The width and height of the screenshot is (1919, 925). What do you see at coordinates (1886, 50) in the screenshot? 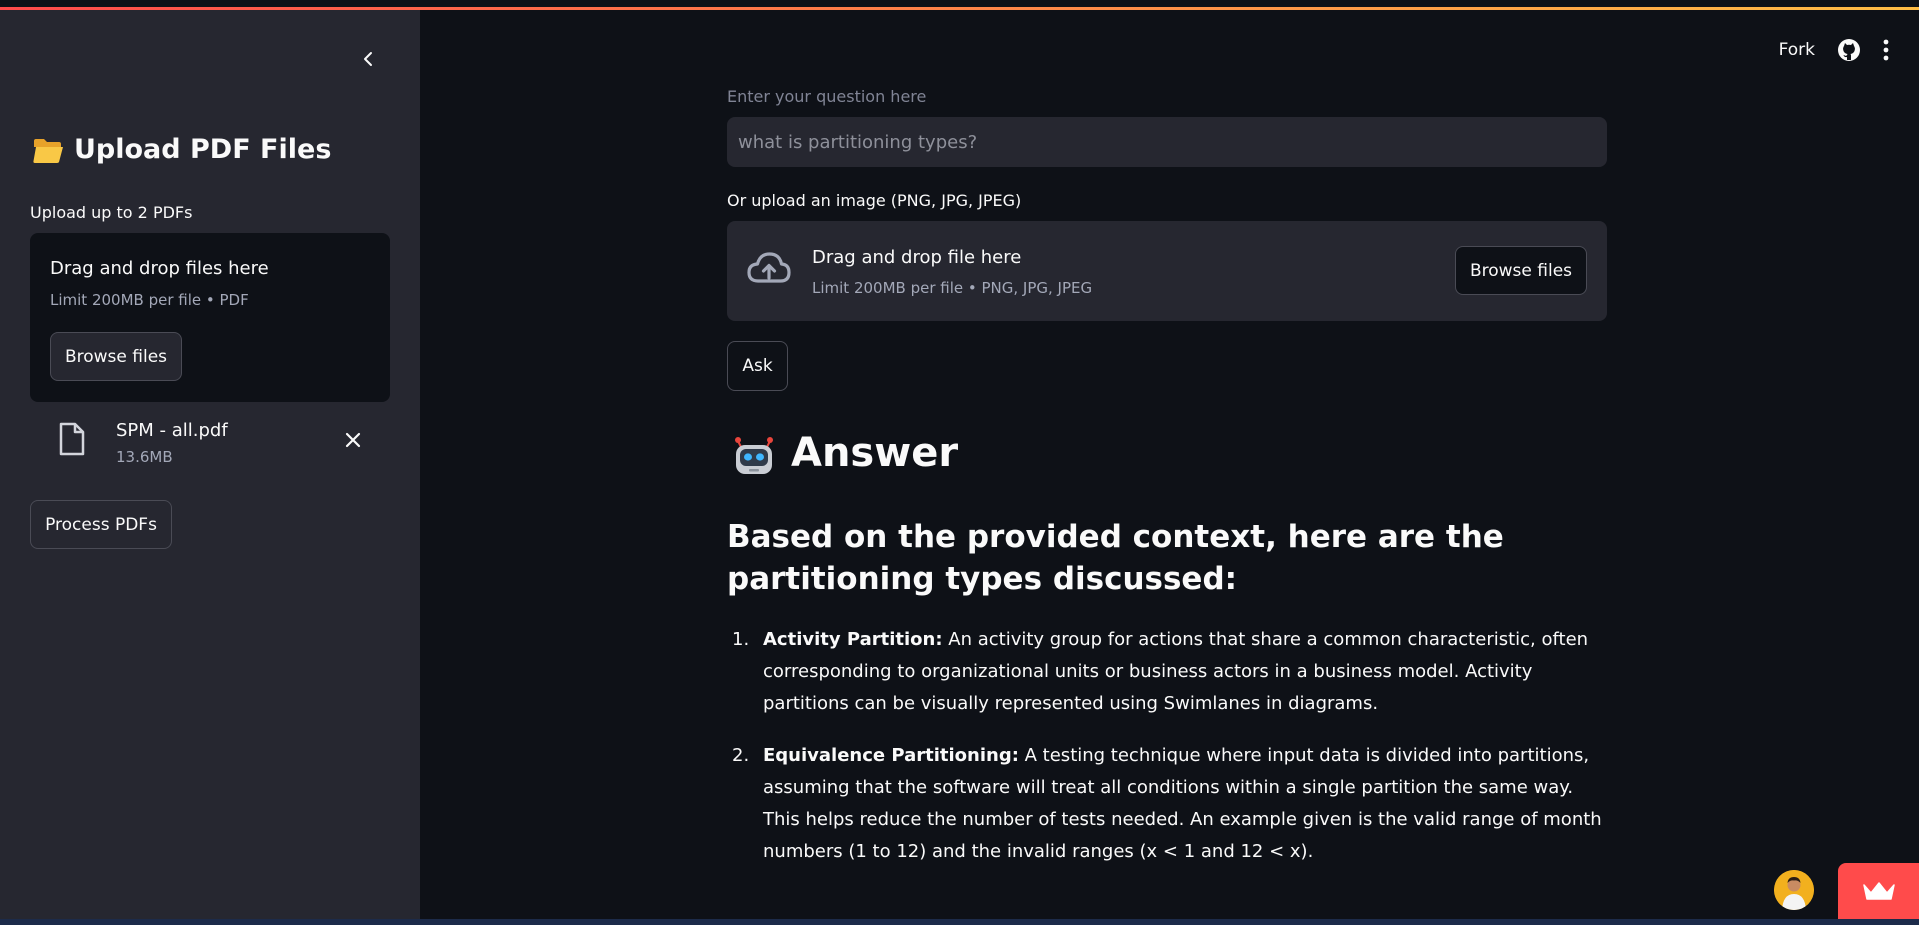
I see `more-menu-icon` at bounding box center [1886, 50].